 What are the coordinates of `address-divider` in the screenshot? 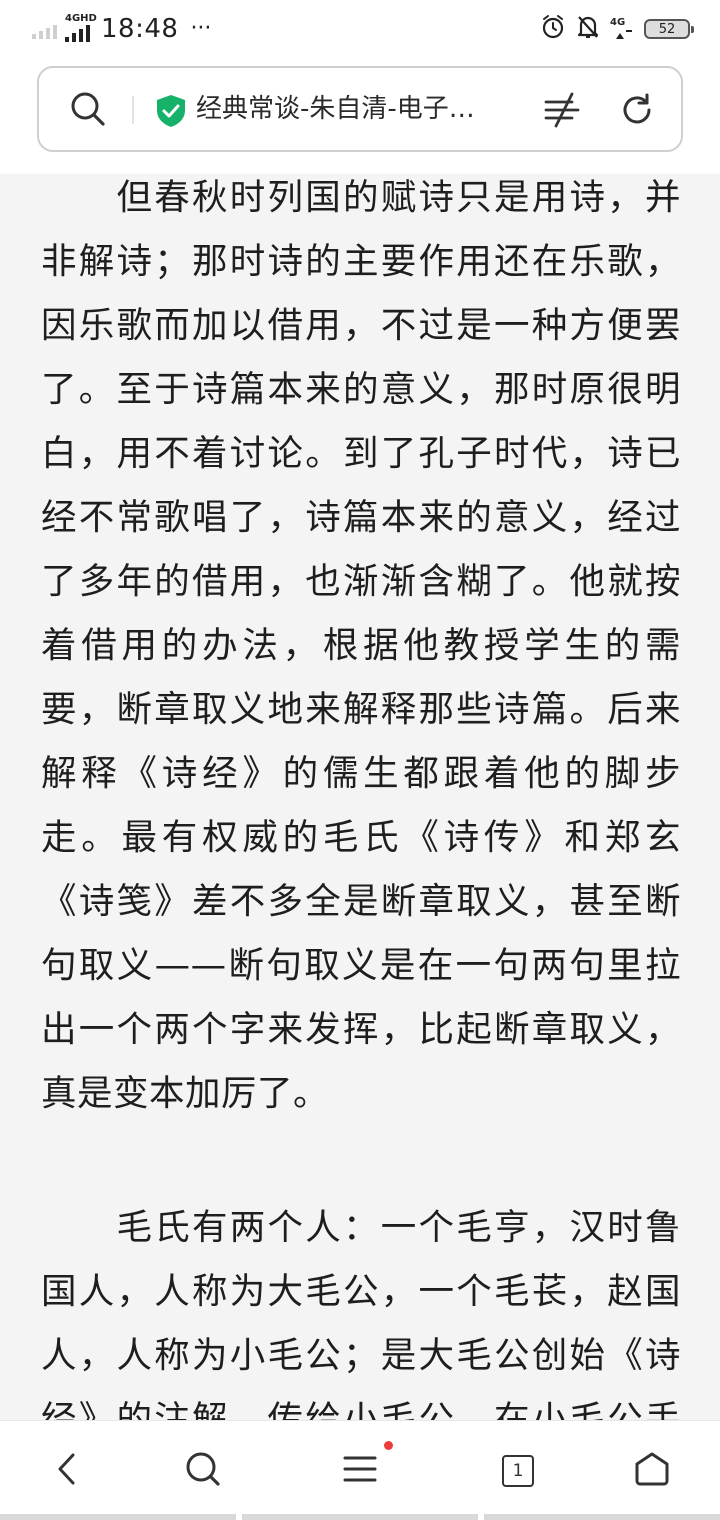 It's located at (133, 110).